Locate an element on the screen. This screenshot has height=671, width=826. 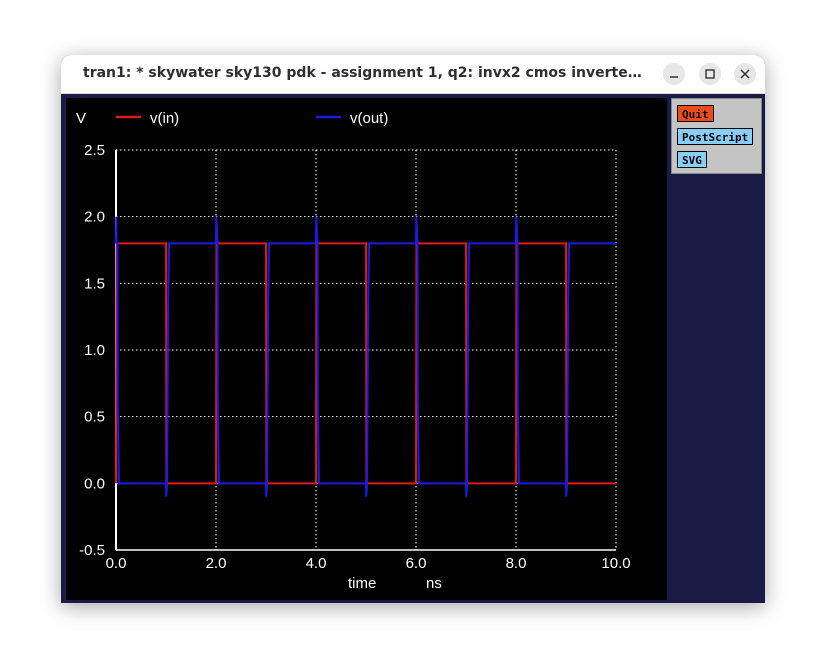
x-axis-unit: ns is located at coordinates (434, 583).